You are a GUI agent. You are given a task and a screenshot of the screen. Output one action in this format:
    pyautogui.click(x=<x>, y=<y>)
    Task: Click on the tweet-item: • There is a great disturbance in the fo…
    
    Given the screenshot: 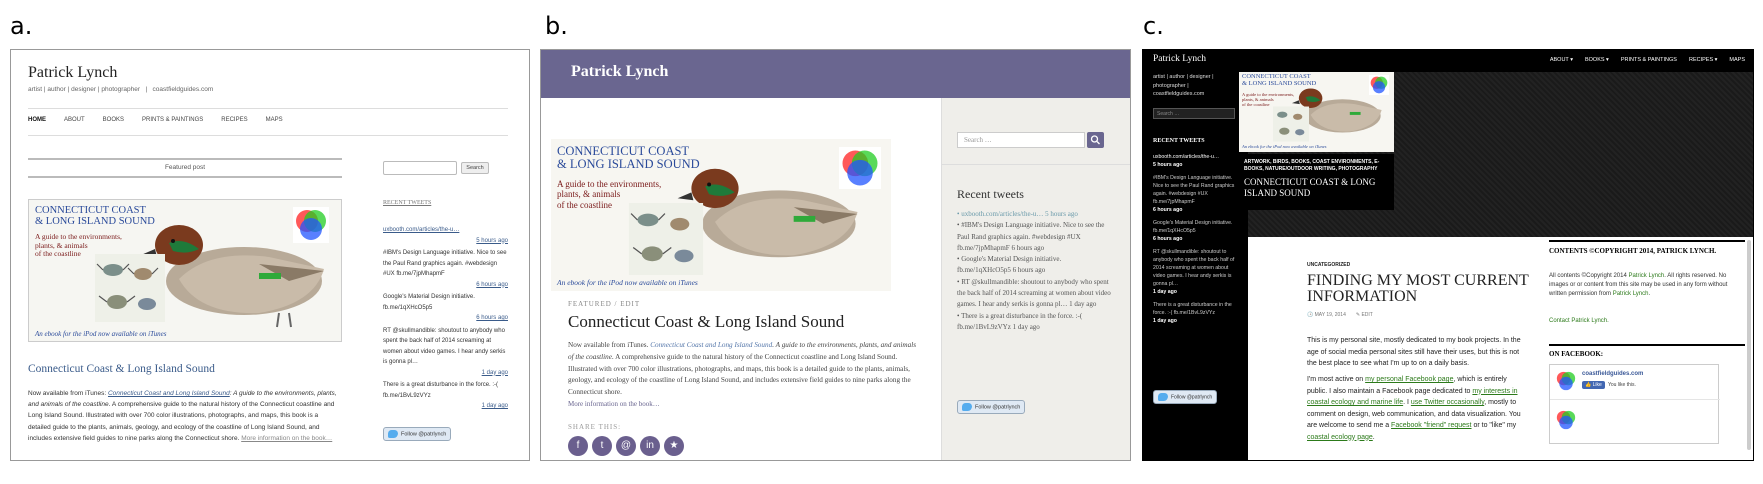 What is the action you would take?
    pyautogui.click(x=1020, y=321)
    